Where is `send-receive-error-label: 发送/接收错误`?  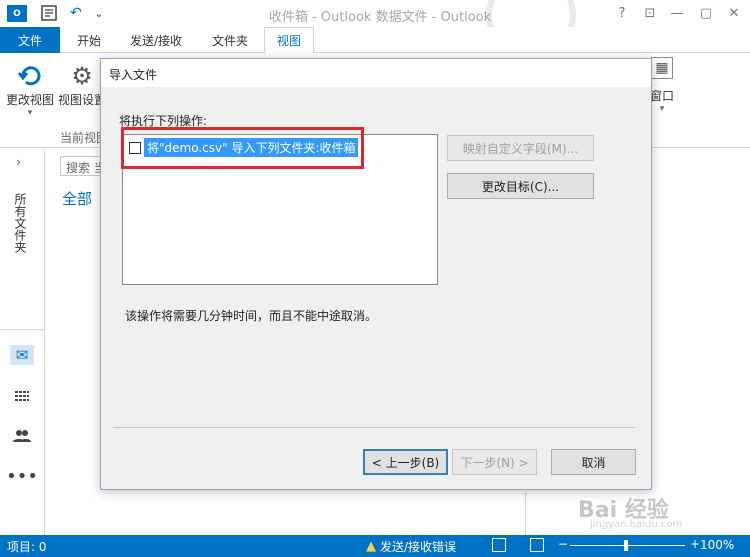 send-receive-error-label: 发送/接收错误 is located at coordinates (418, 547).